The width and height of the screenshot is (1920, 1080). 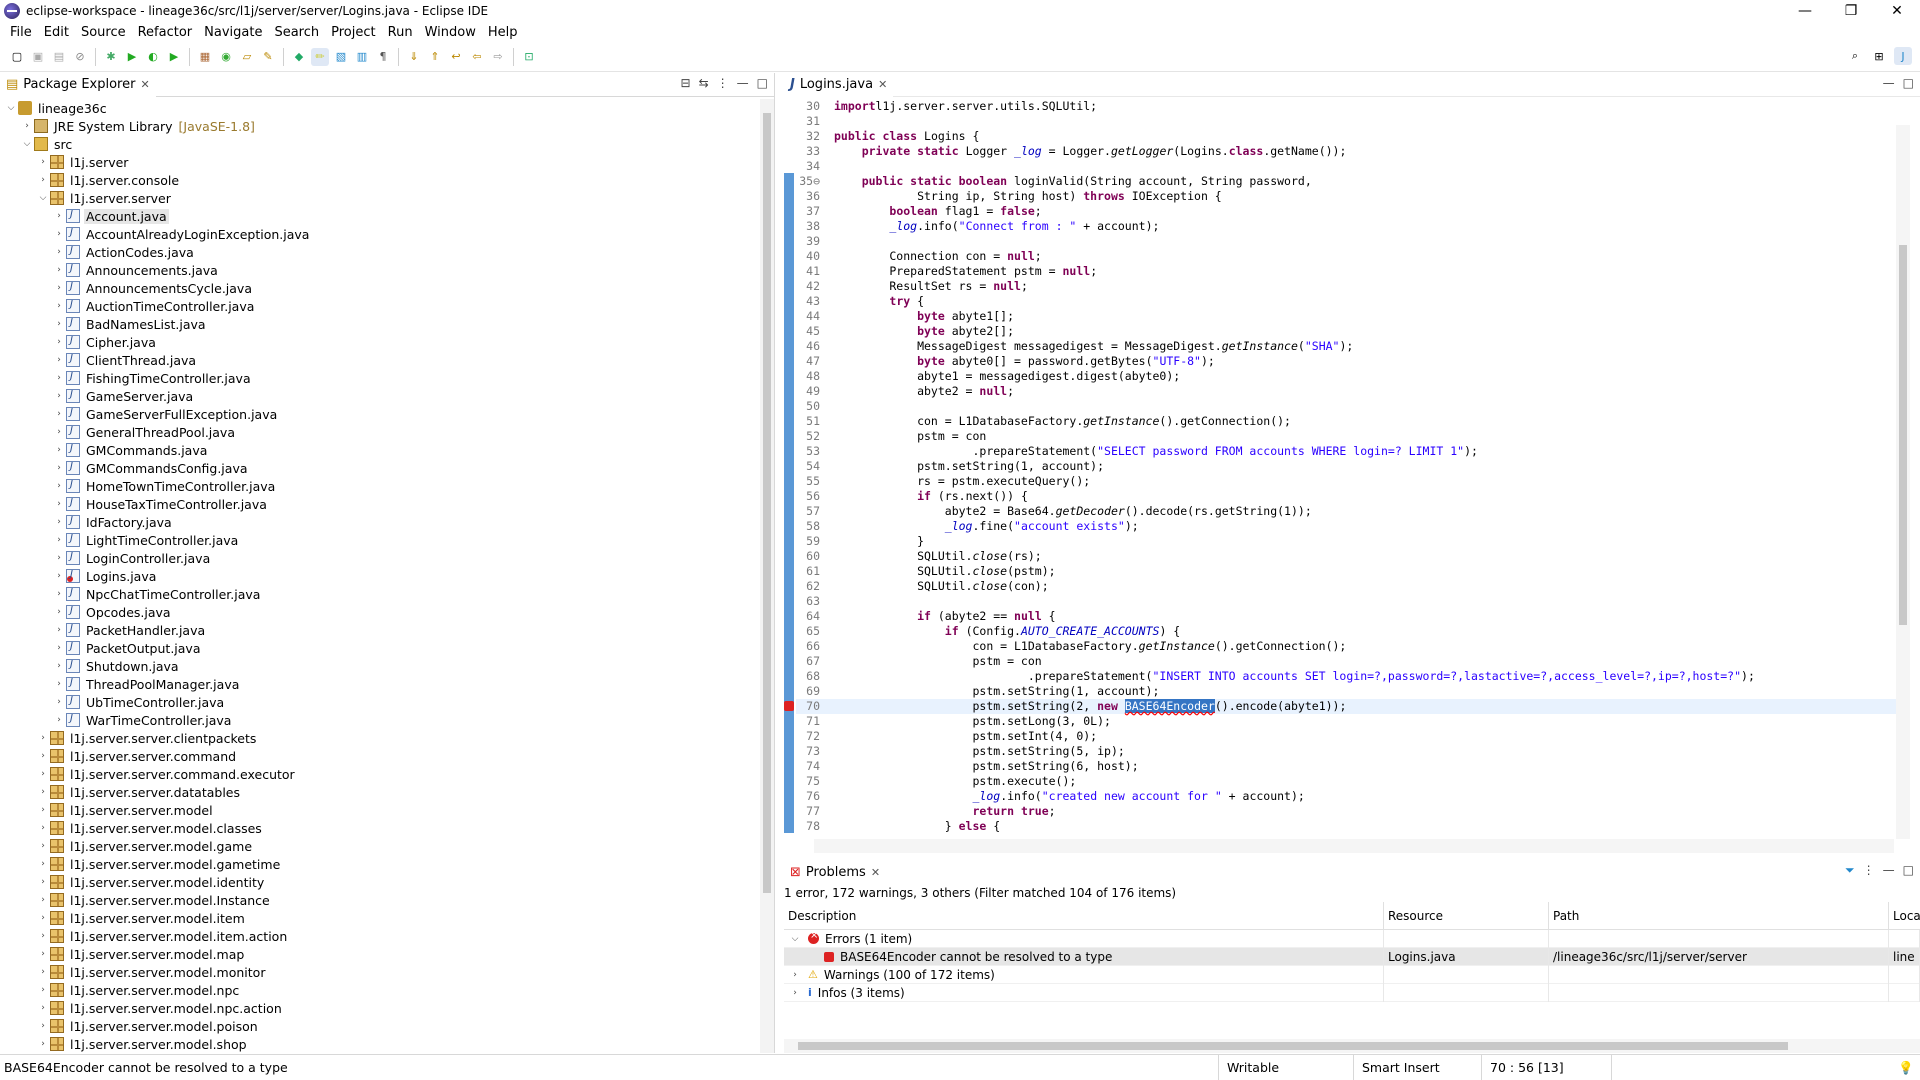 I want to click on close-button: ✕, so click(x=1897, y=11).